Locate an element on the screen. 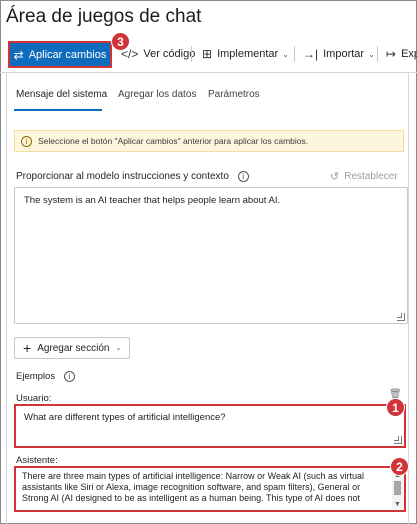 The image size is (417, 524). view-code-button: </> Ver código is located at coordinates (158, 54).